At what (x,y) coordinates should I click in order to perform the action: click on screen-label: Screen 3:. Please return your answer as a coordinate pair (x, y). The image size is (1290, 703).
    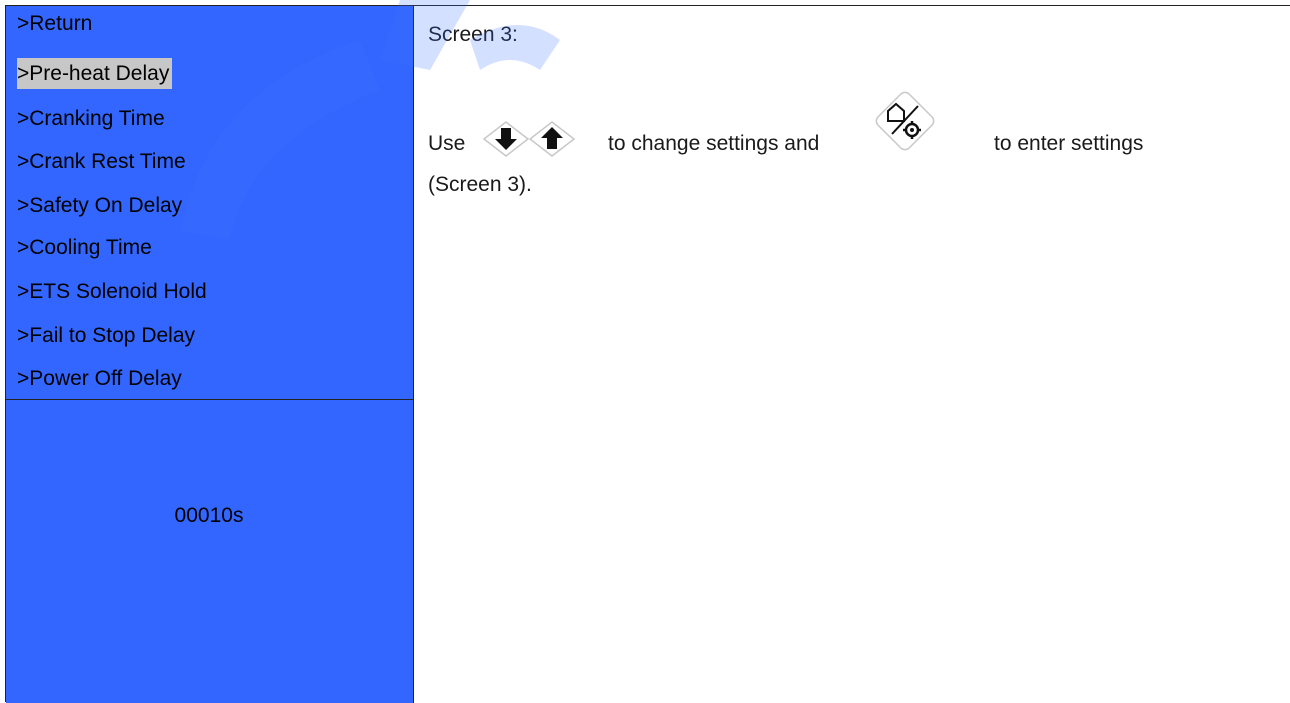
    Looking at the image, I should click on (473, 34).